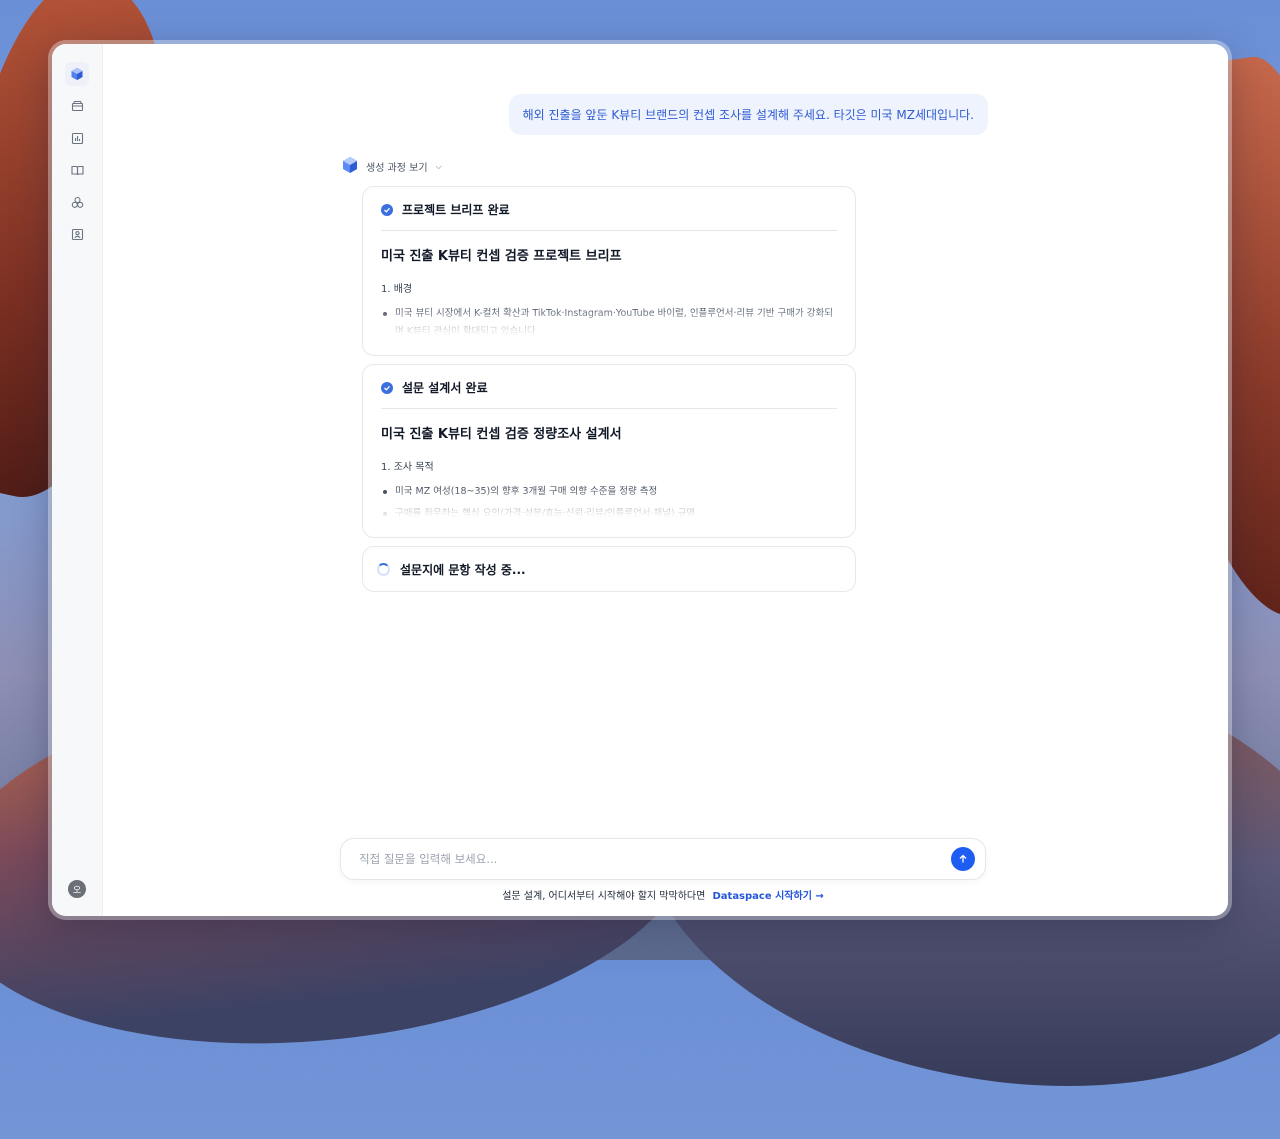 The width and height of the screenshot is (1280, 1139). What do you see at coordinates (501, 256) in the screenshot?
I see `document-title: 미국 진출 K뷰티 컨셉 검증 프로젝트 브리프` at bounding box center [501, 256].